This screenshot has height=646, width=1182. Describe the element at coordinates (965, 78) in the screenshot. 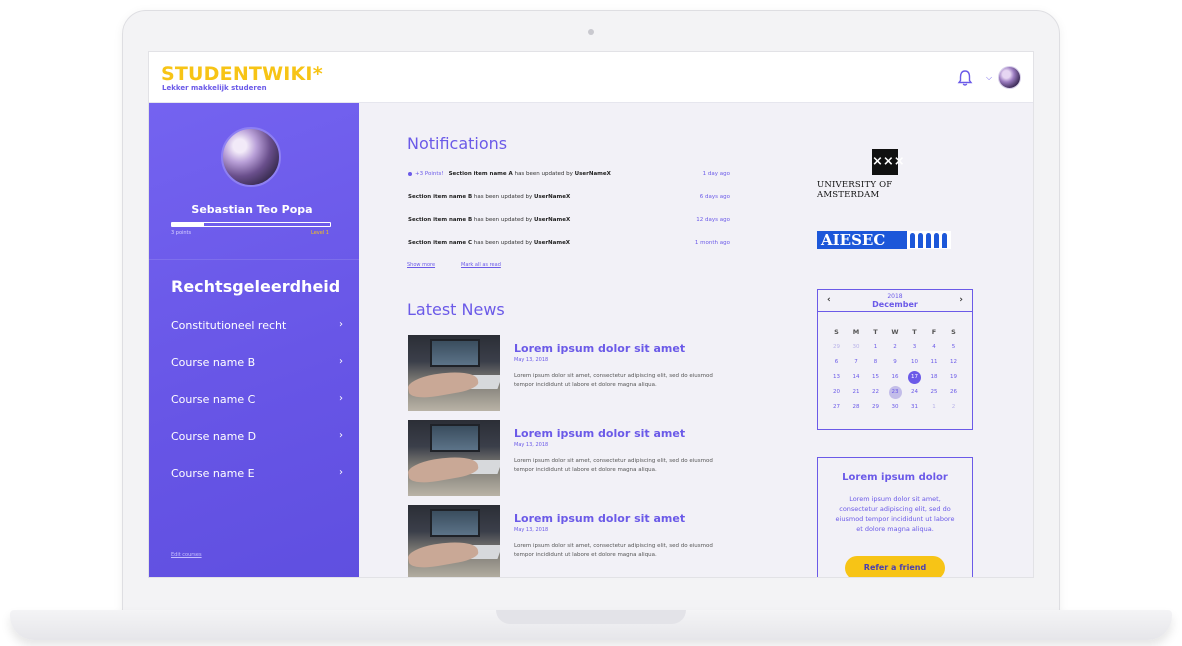

I see `bell-icon` at that location.